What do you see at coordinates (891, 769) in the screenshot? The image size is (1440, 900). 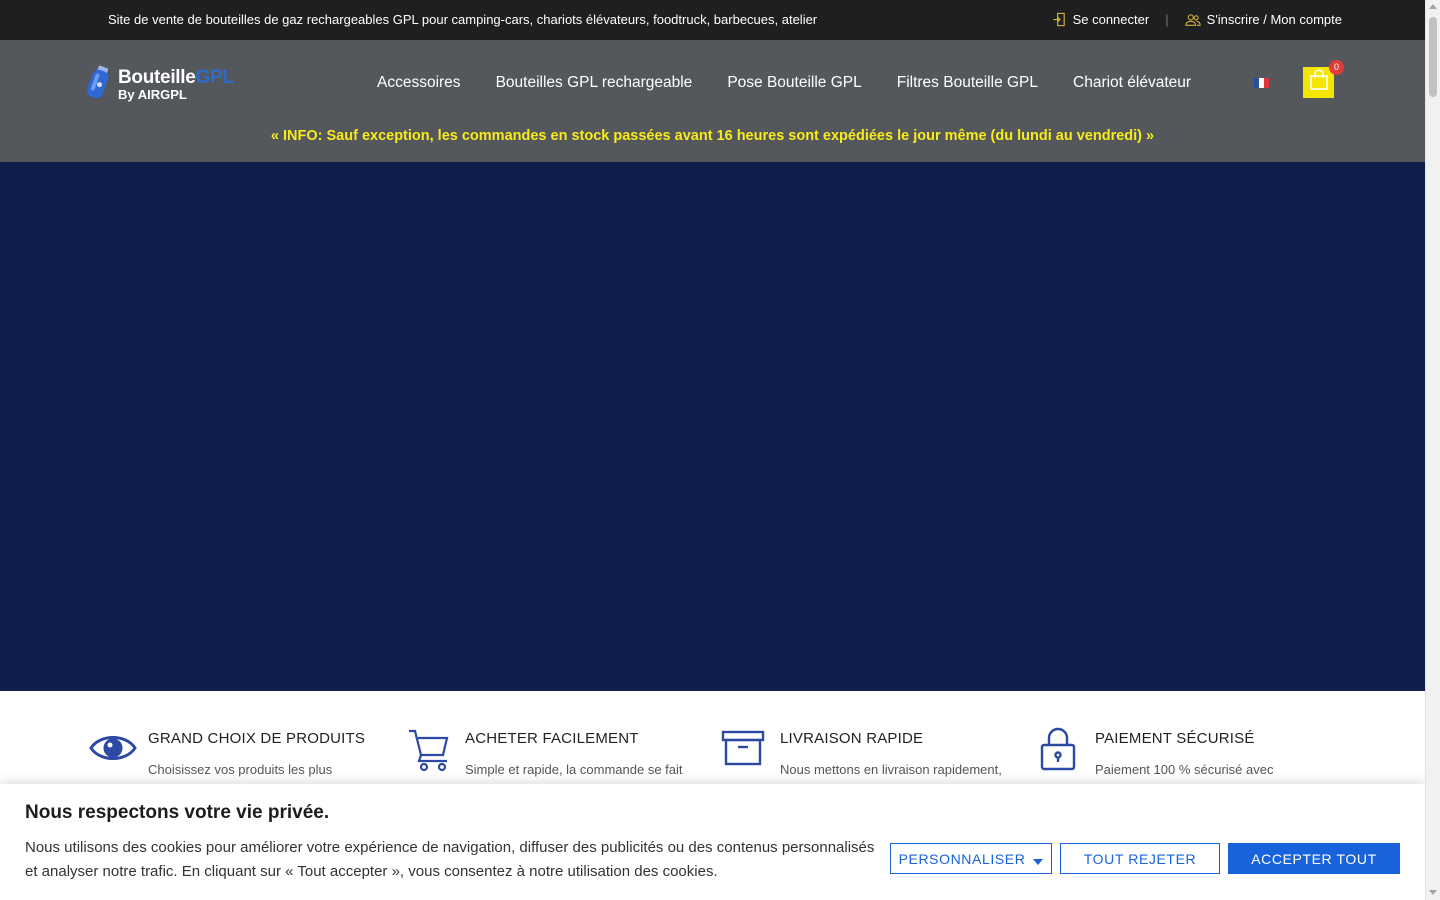 I see `feature-text: Nous mettons en livraison rapidement,` at bounding box center [891, 769].